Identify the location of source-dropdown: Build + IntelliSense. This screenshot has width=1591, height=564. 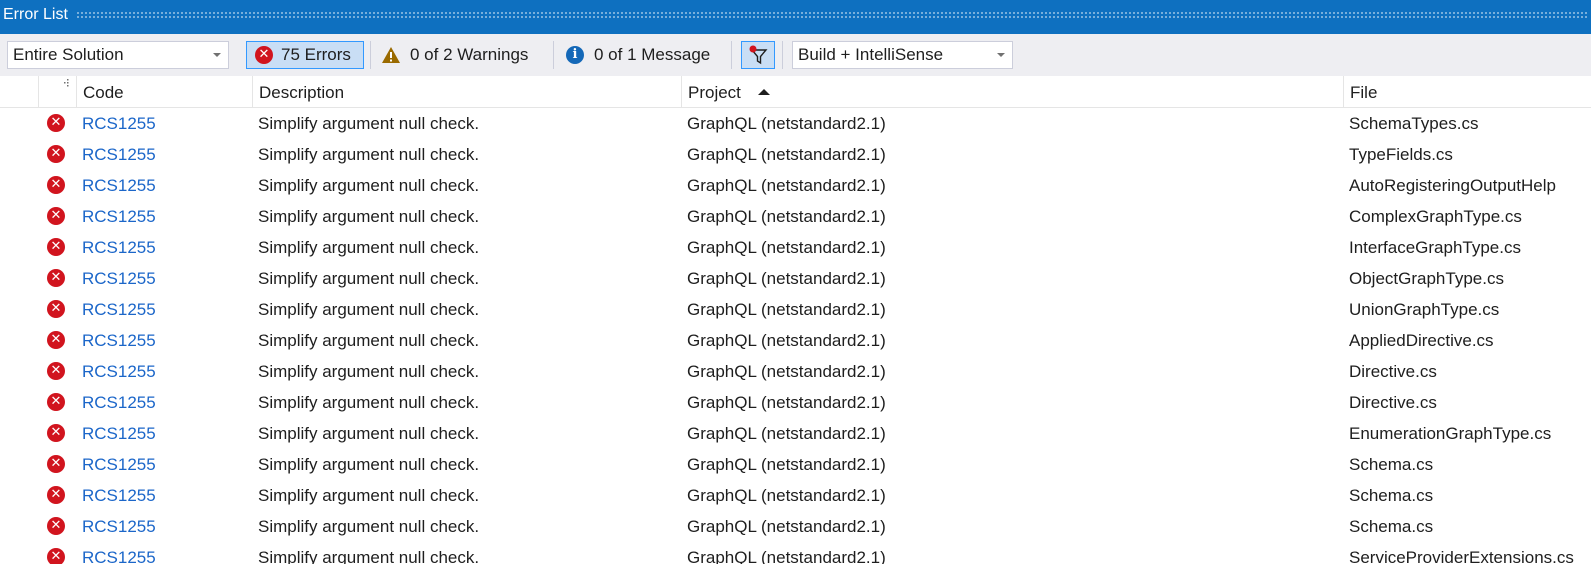
(902, 55).